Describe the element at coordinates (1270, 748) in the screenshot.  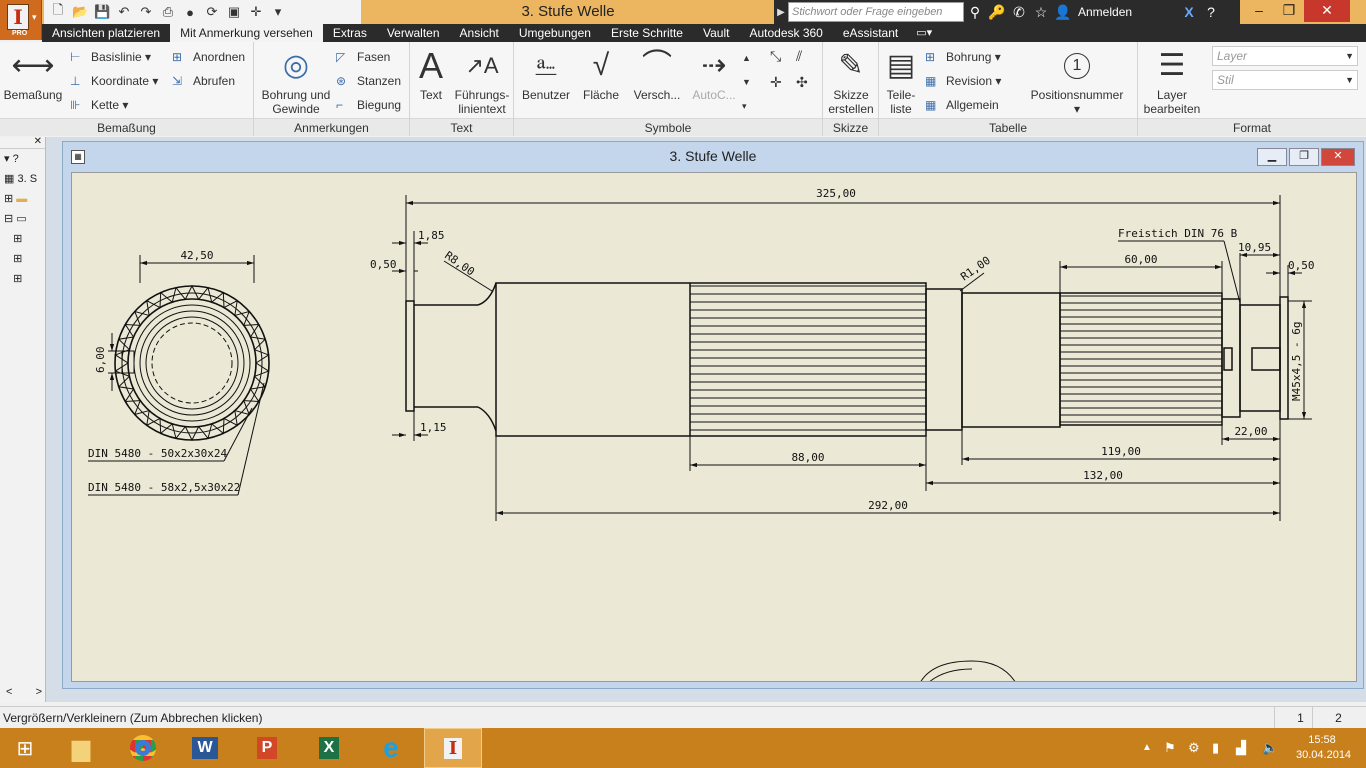
I see `volume-icon: 🔈` at that location.